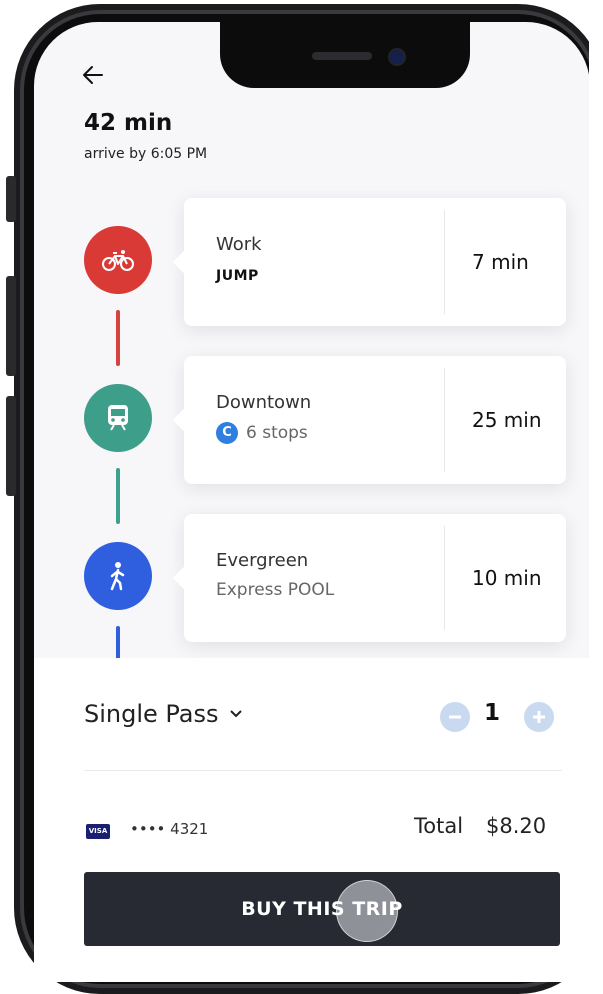  What do you see at coordinates (375, 262) in the screenshot?
I see `trip-leg-card: Work JUMP 7 min` at bounding box center [375, 262].